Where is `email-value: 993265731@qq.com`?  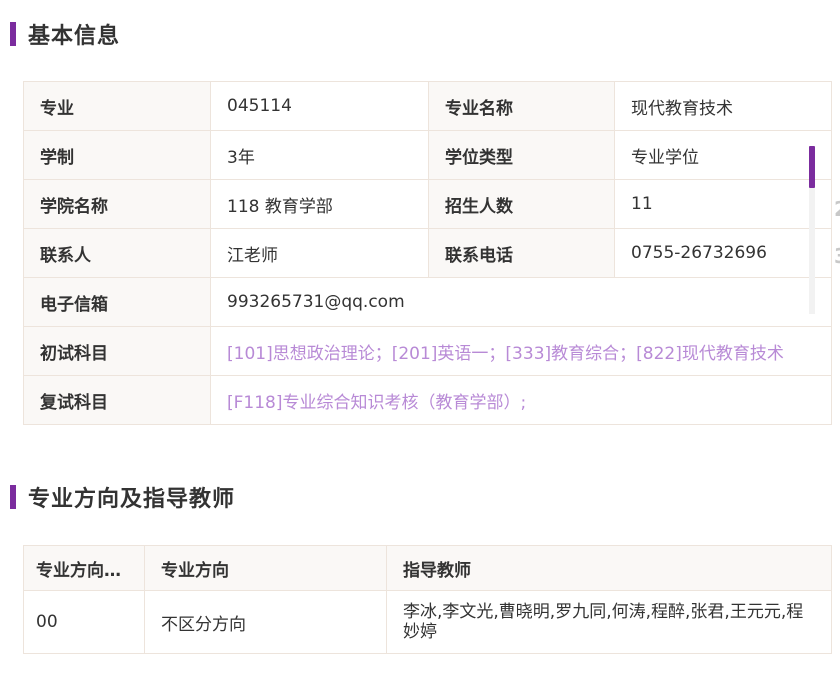 email-value: 993265731@qq.com is located at coordinates (521, 302).